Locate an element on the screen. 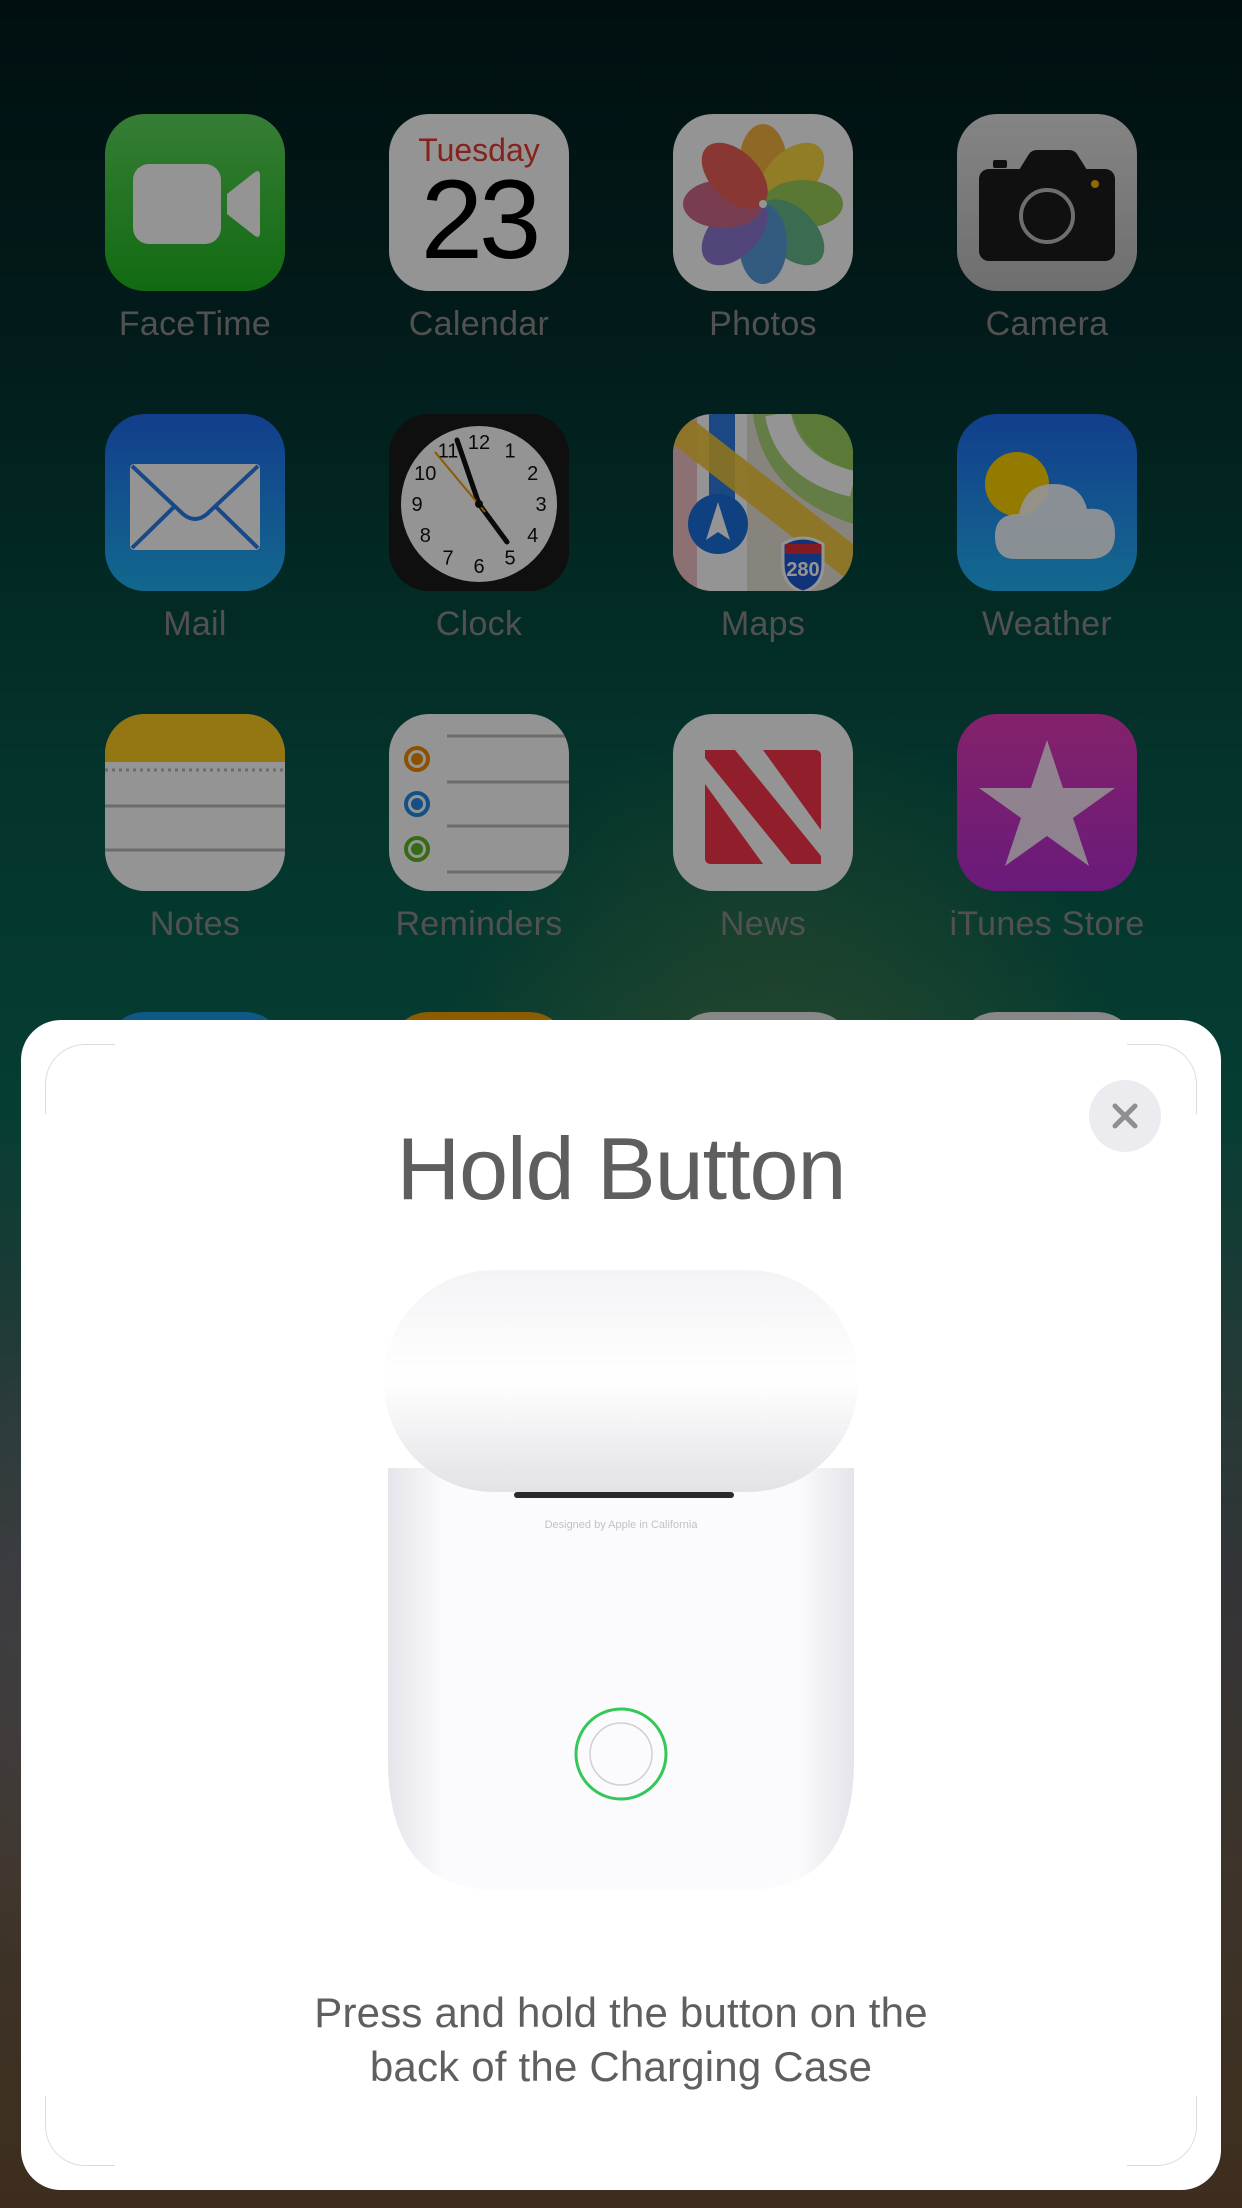 The height and width of the screenshot is (2208, 1242). charging-case-image: Designed by Apple in California is located at coordinates (621, 1590).